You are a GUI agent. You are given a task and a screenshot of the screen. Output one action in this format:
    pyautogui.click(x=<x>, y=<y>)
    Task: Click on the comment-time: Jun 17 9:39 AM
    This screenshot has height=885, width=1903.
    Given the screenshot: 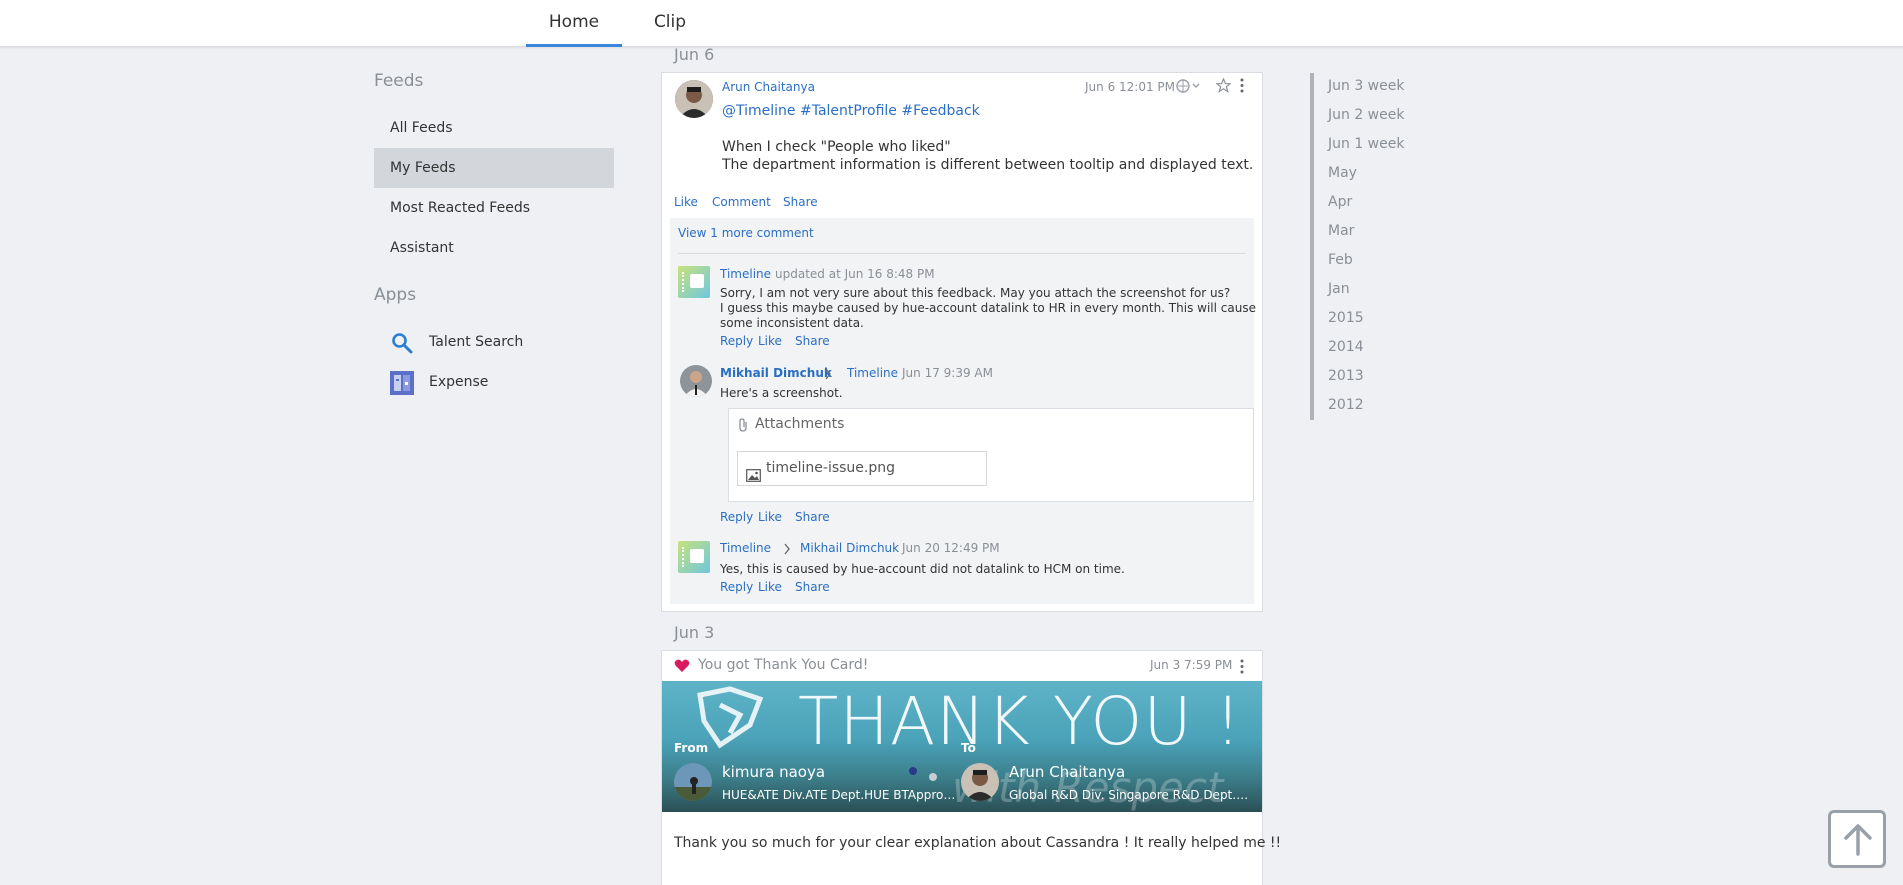 What is the action you would take?
    pyautogui.click(x=947, y=373)
    